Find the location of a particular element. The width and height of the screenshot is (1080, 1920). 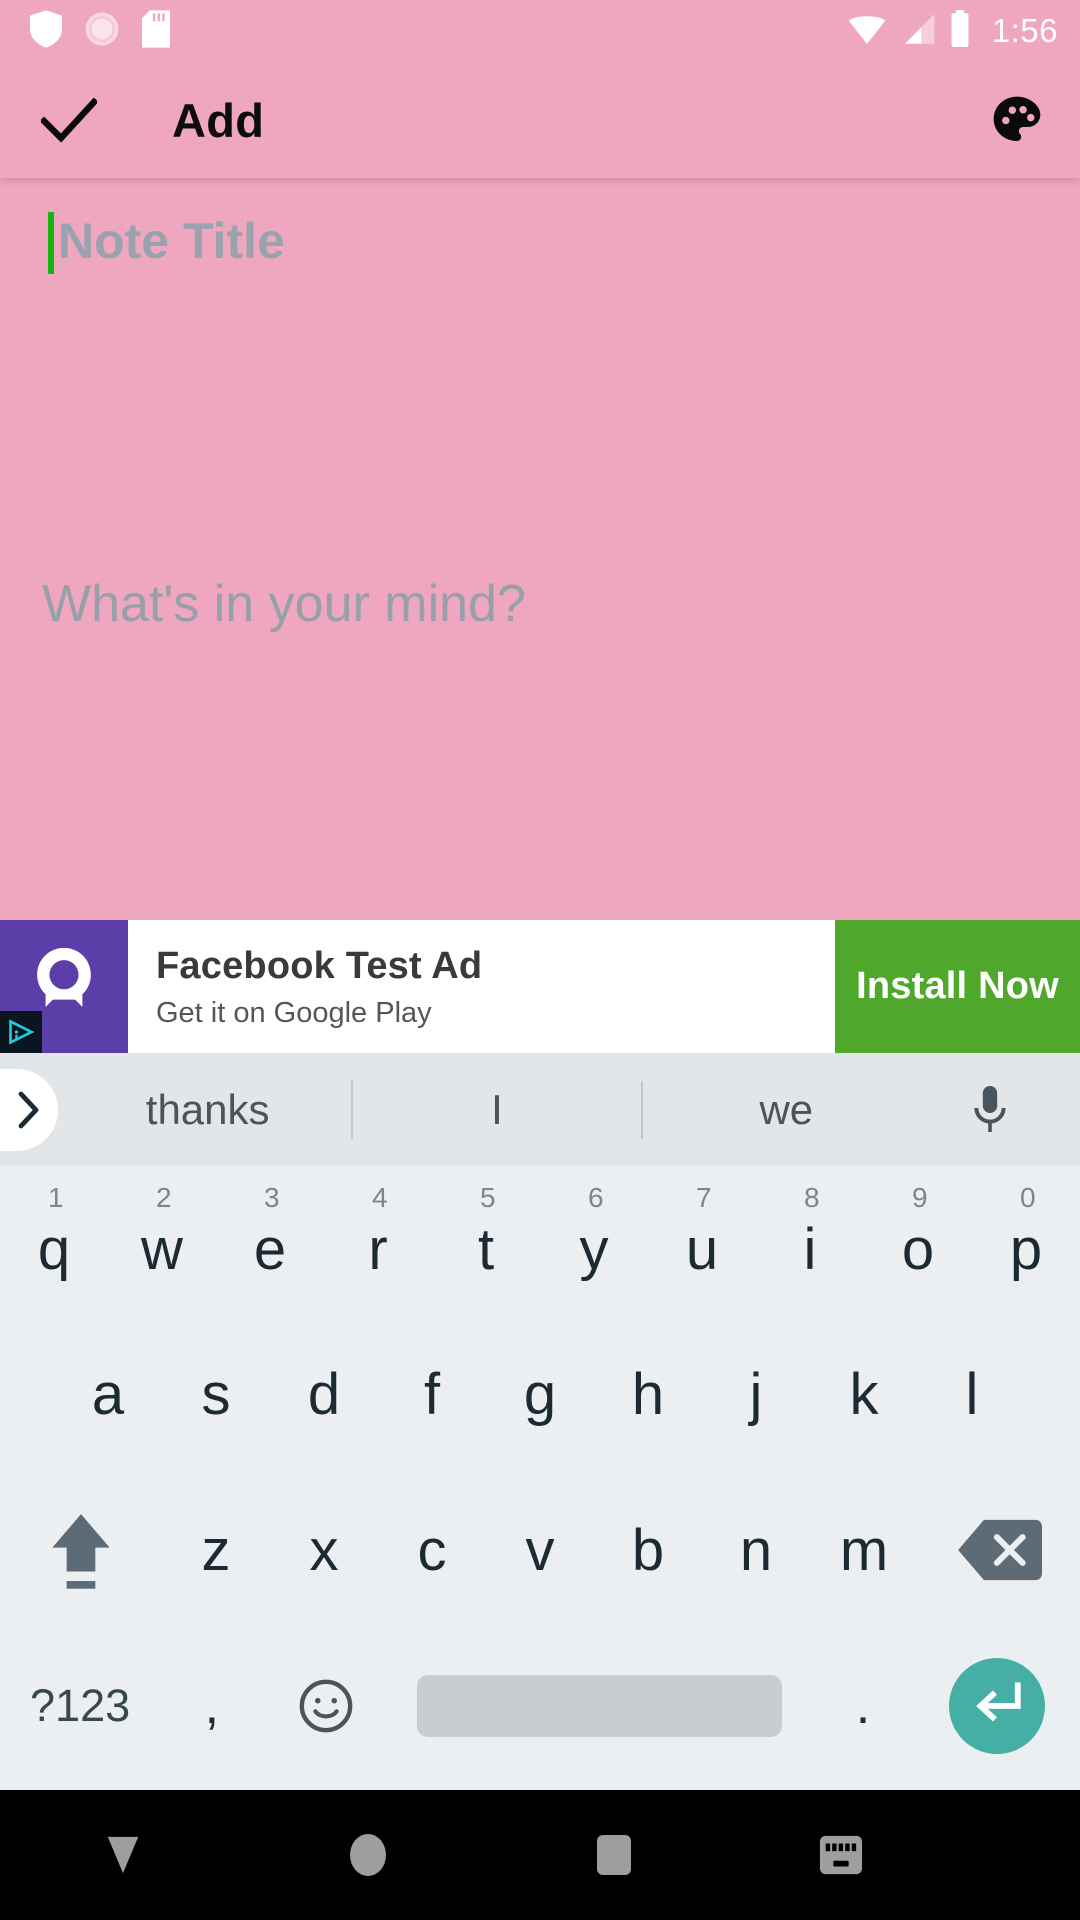

suggestion-strip: thanks I we is located at coordinates (540, 1109).